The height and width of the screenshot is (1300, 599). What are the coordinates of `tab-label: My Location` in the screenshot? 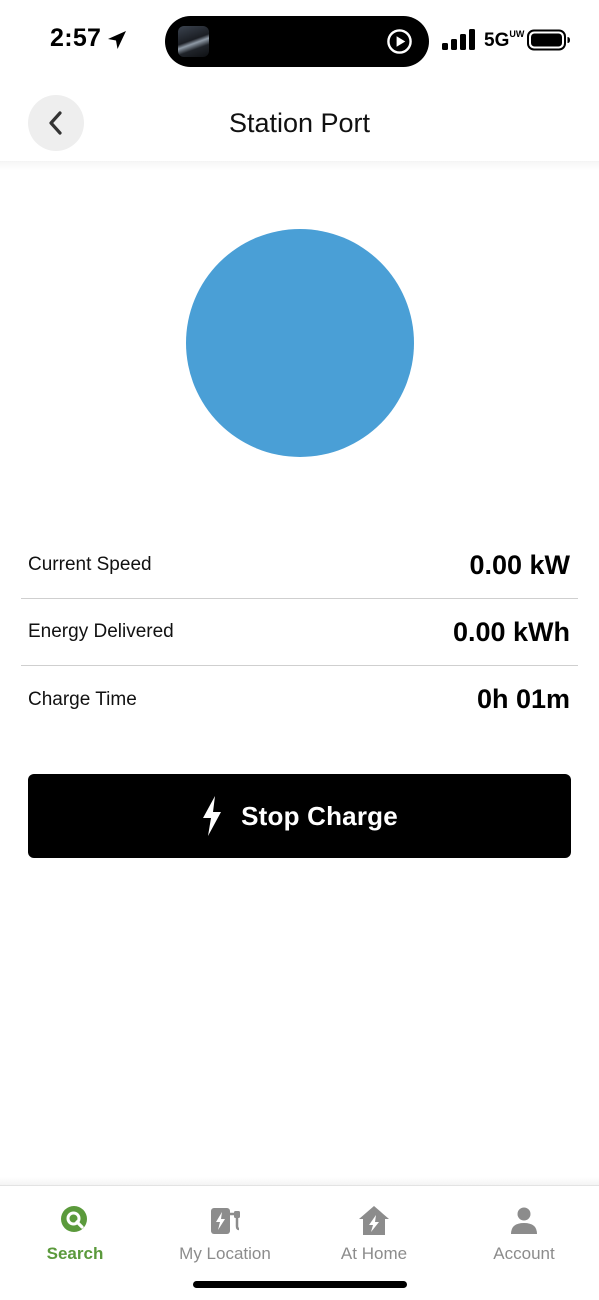 It's located at (225, 1253).